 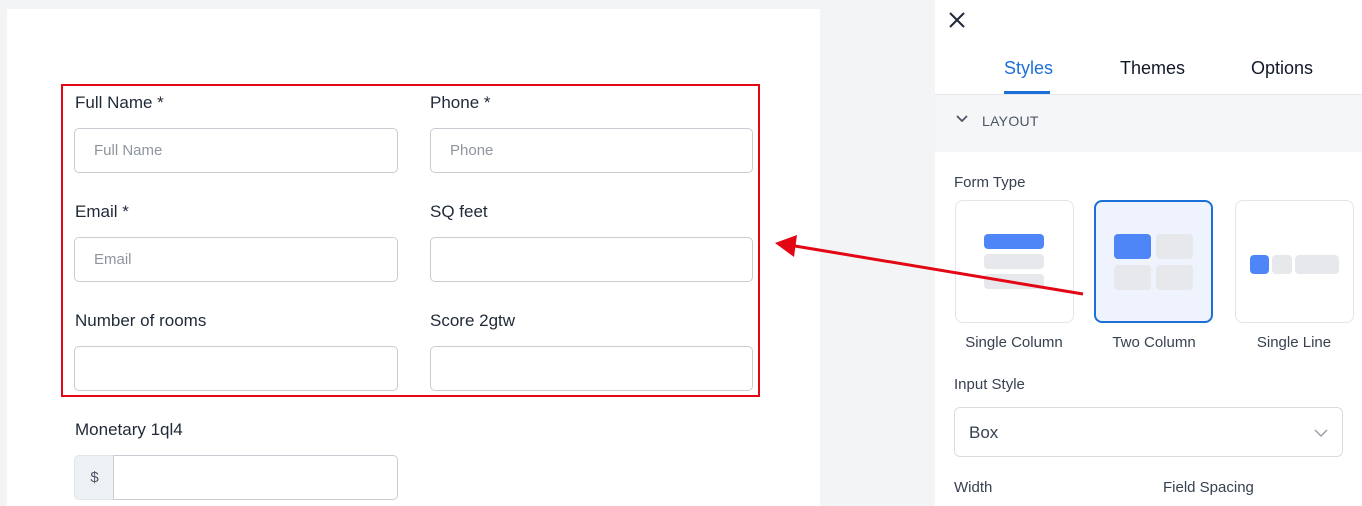 I want to click on input-style-label: Input Style, so click(x=989, y=384).